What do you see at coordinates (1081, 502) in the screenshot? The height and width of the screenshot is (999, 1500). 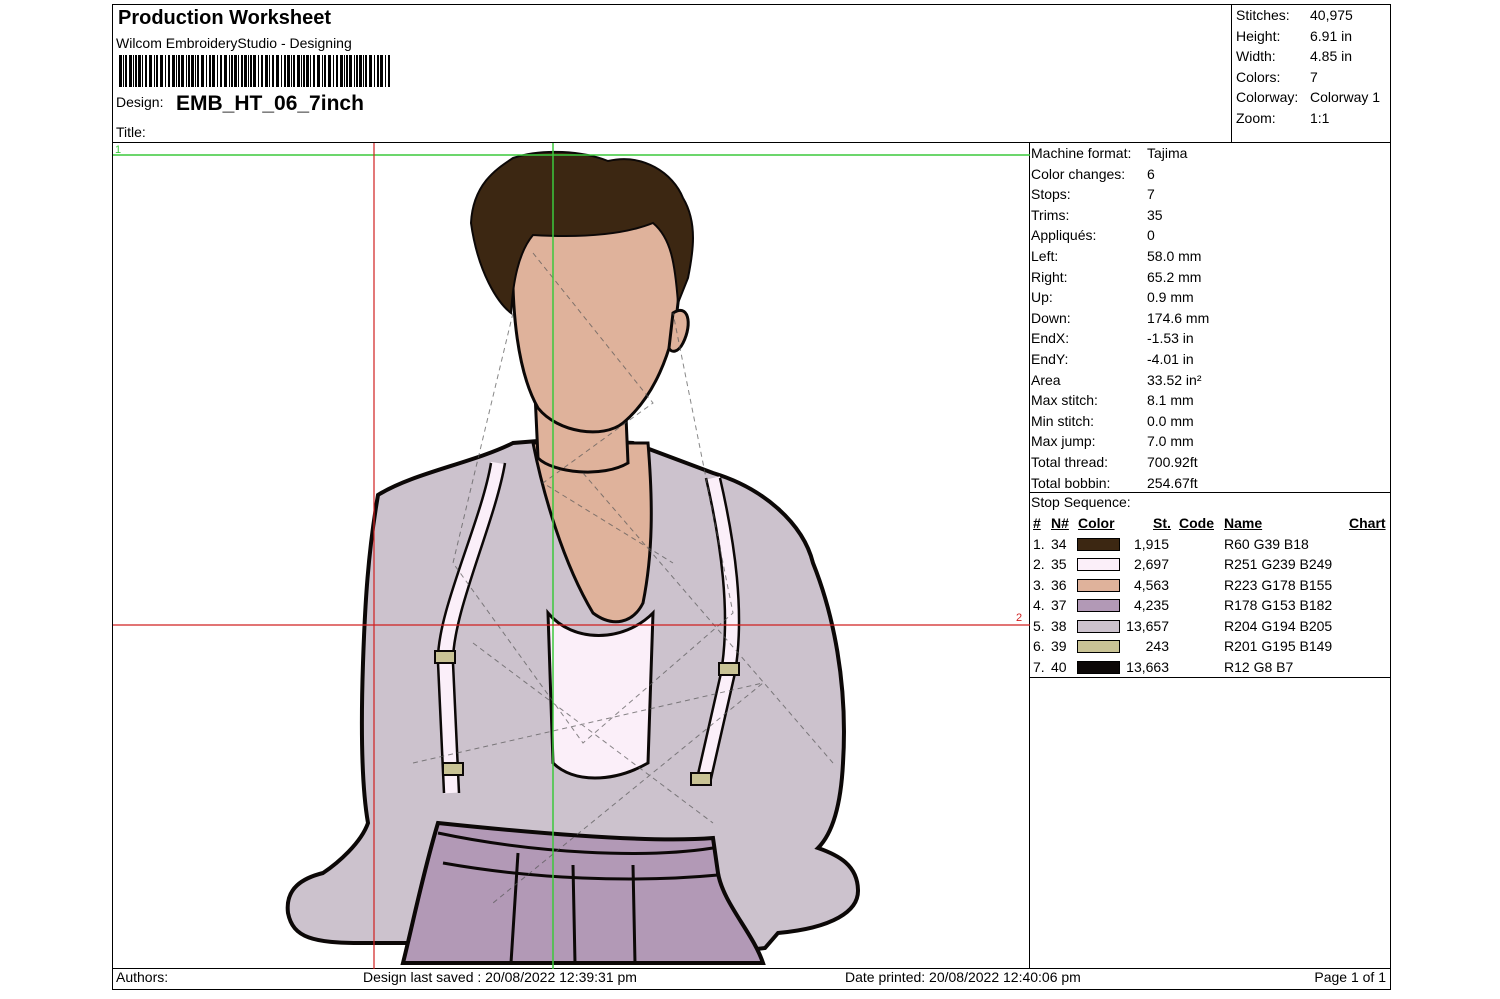 I see `stop-sequence-title: Stop Sequence:` at bounding box center [1081, 502].